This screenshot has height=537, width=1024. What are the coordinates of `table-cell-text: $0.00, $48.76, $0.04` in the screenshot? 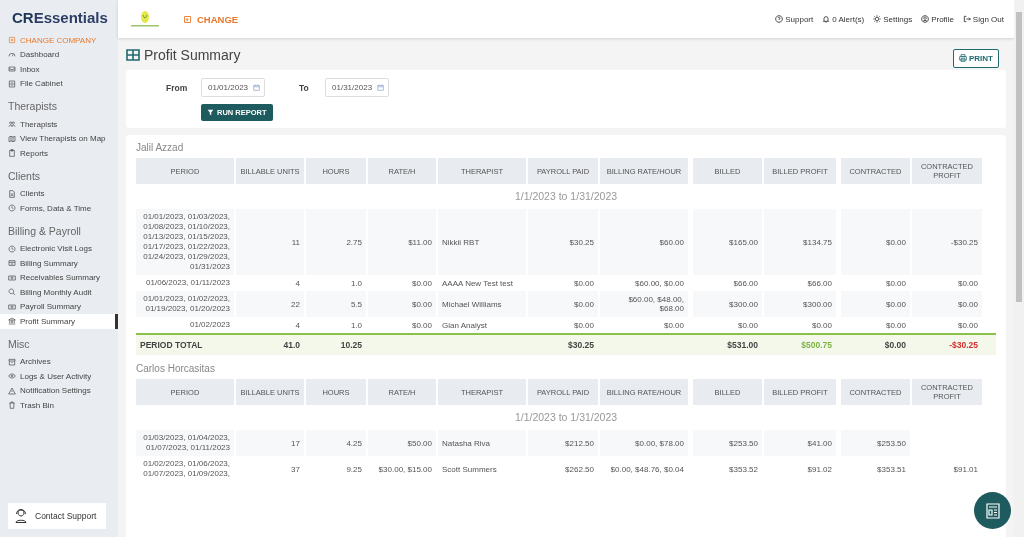 It's located at (647, 469).